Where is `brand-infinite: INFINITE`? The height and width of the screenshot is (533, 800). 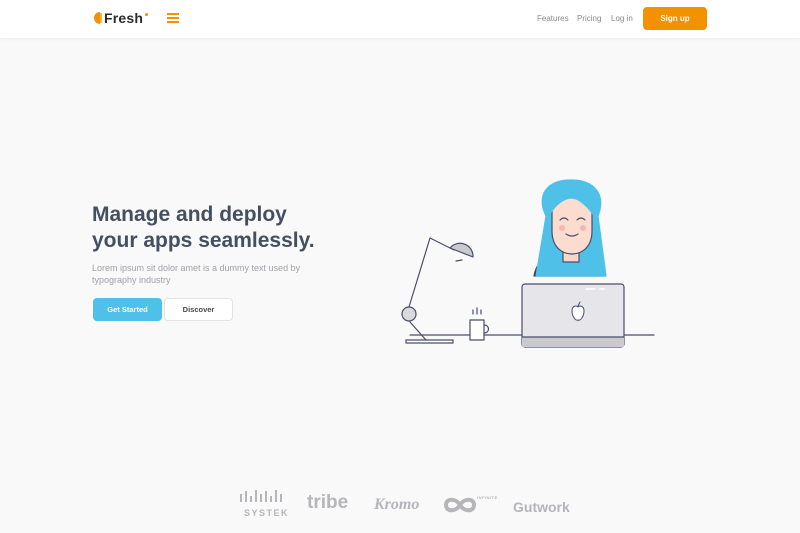
brand-infinite: INFINITE is located at coordinates (470, 507).